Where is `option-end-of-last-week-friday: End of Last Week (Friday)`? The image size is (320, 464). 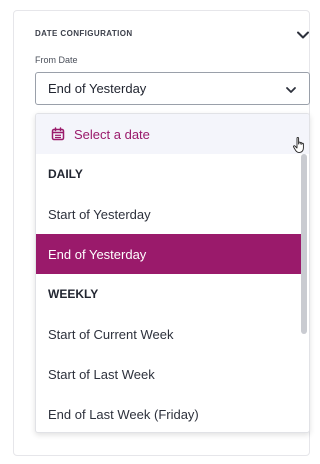 option-end-of-last-week-friday: End of Last Week (Friday) is located at coordinates (168, 413).